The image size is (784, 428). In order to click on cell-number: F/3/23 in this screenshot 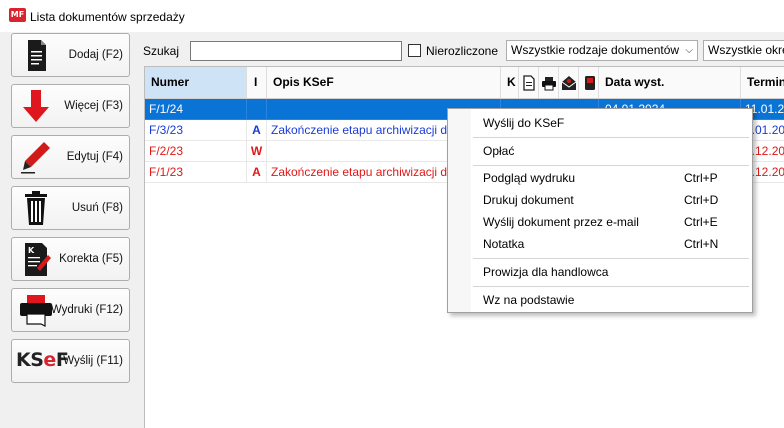, I will do `click(196, 130)`.